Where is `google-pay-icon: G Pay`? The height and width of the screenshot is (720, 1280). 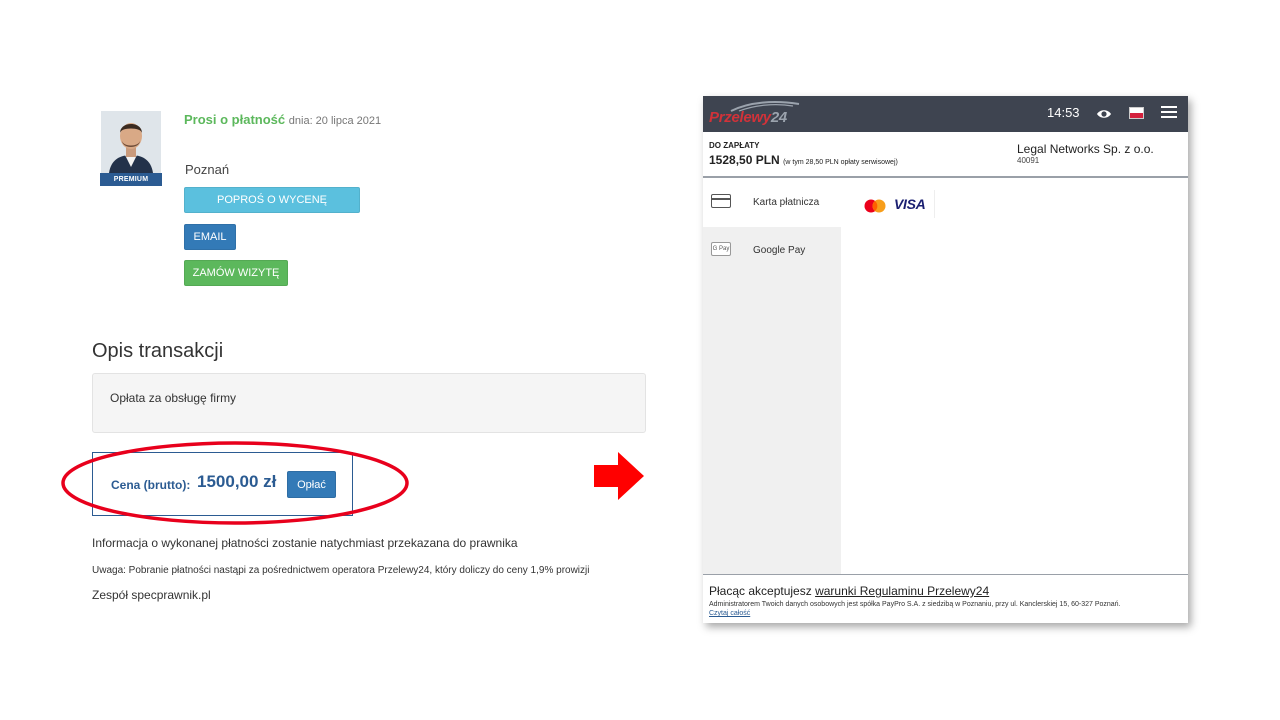 google-pay-icon: G Pay is located at coordinates (721, 249).